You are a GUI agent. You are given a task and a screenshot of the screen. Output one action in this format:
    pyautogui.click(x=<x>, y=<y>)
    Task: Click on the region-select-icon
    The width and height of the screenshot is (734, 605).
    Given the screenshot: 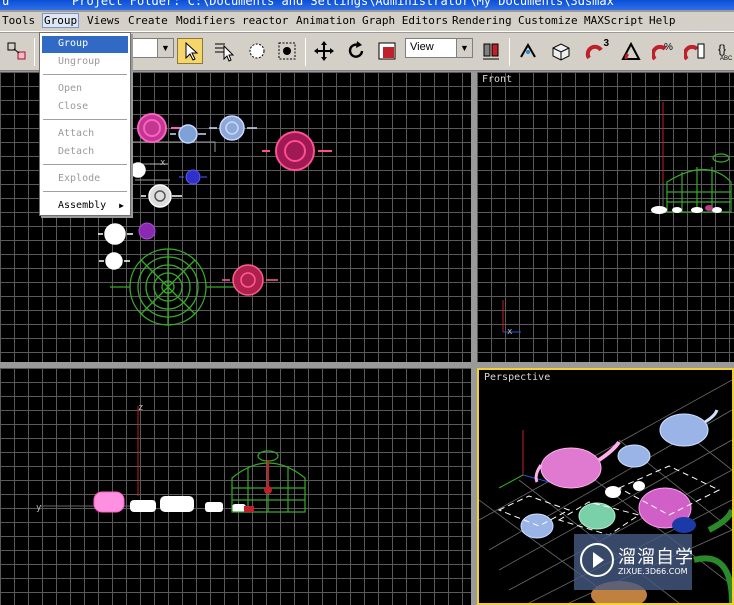 What is the action you would take?
    pyautogui.click(x=257, y=51)
    